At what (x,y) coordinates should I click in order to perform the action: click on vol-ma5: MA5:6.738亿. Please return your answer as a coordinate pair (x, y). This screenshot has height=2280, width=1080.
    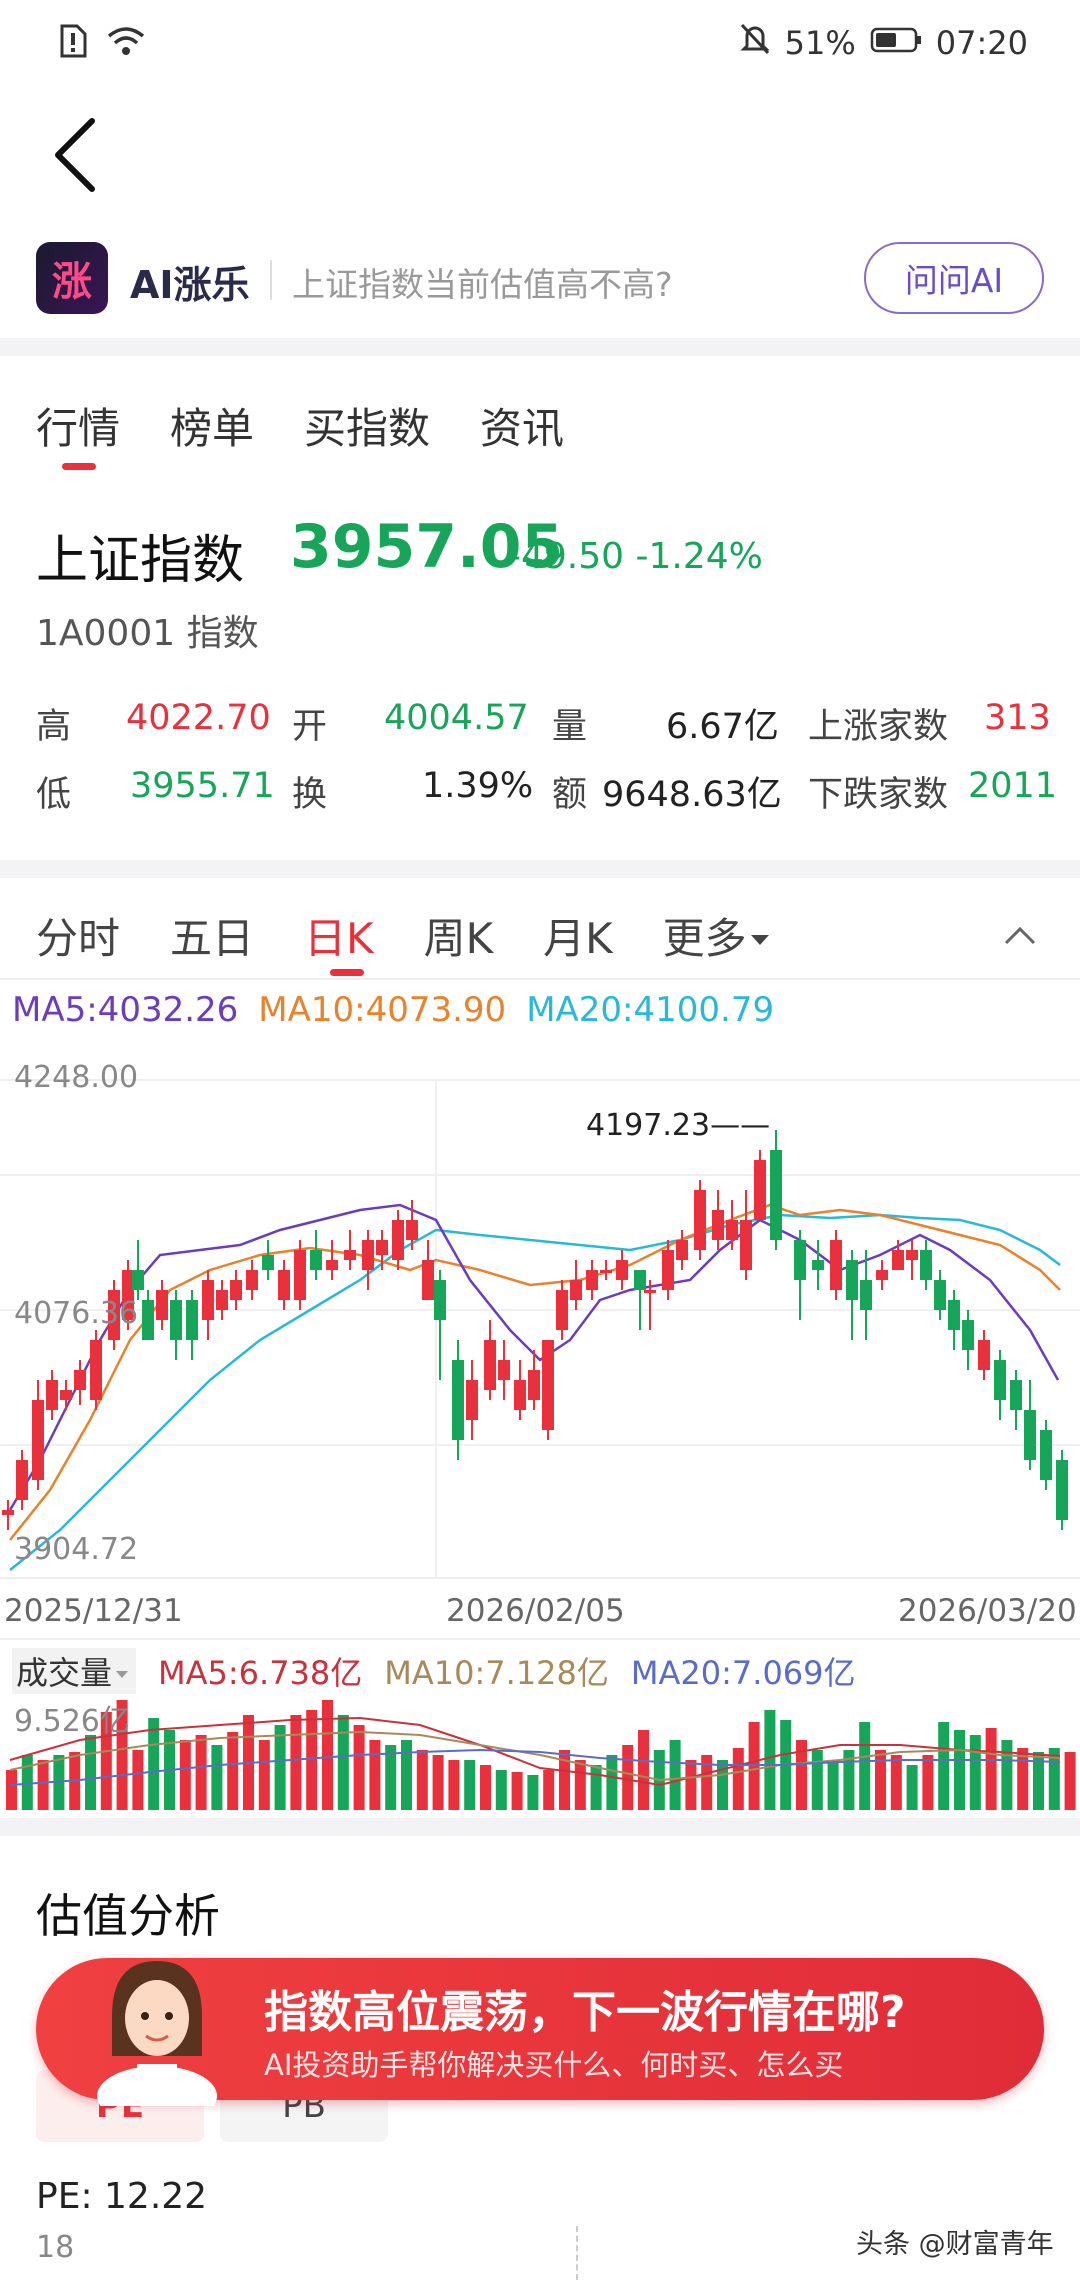
    Looking at the image, I should click on (260, 1673).